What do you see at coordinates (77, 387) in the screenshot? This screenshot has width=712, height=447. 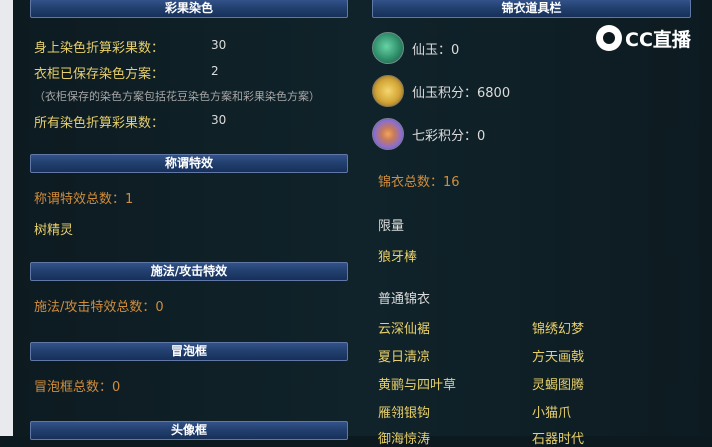 I see `bubble-count: 冒泡框总数：0` at bounding box center [77, 387].